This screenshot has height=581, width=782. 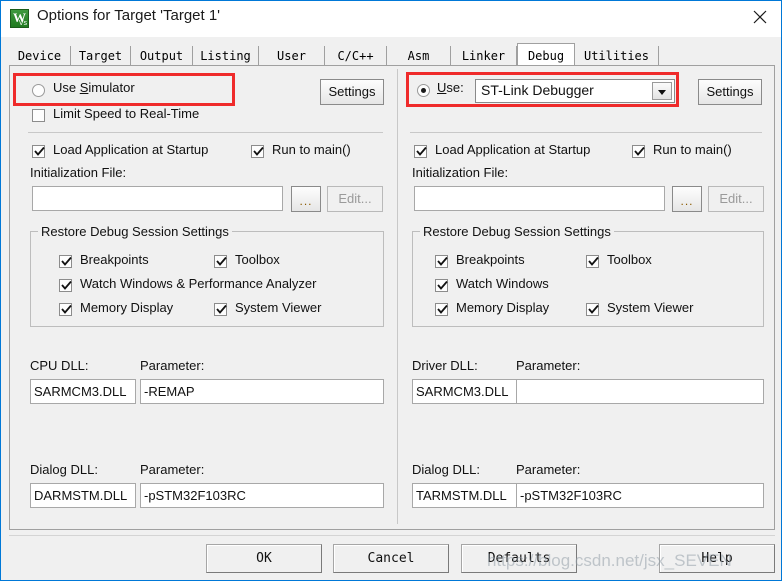 What do you see at coordinates (38, 115) in the screenshot?
I see `limit-speed-checkbox` at bounding box center [38, 115].